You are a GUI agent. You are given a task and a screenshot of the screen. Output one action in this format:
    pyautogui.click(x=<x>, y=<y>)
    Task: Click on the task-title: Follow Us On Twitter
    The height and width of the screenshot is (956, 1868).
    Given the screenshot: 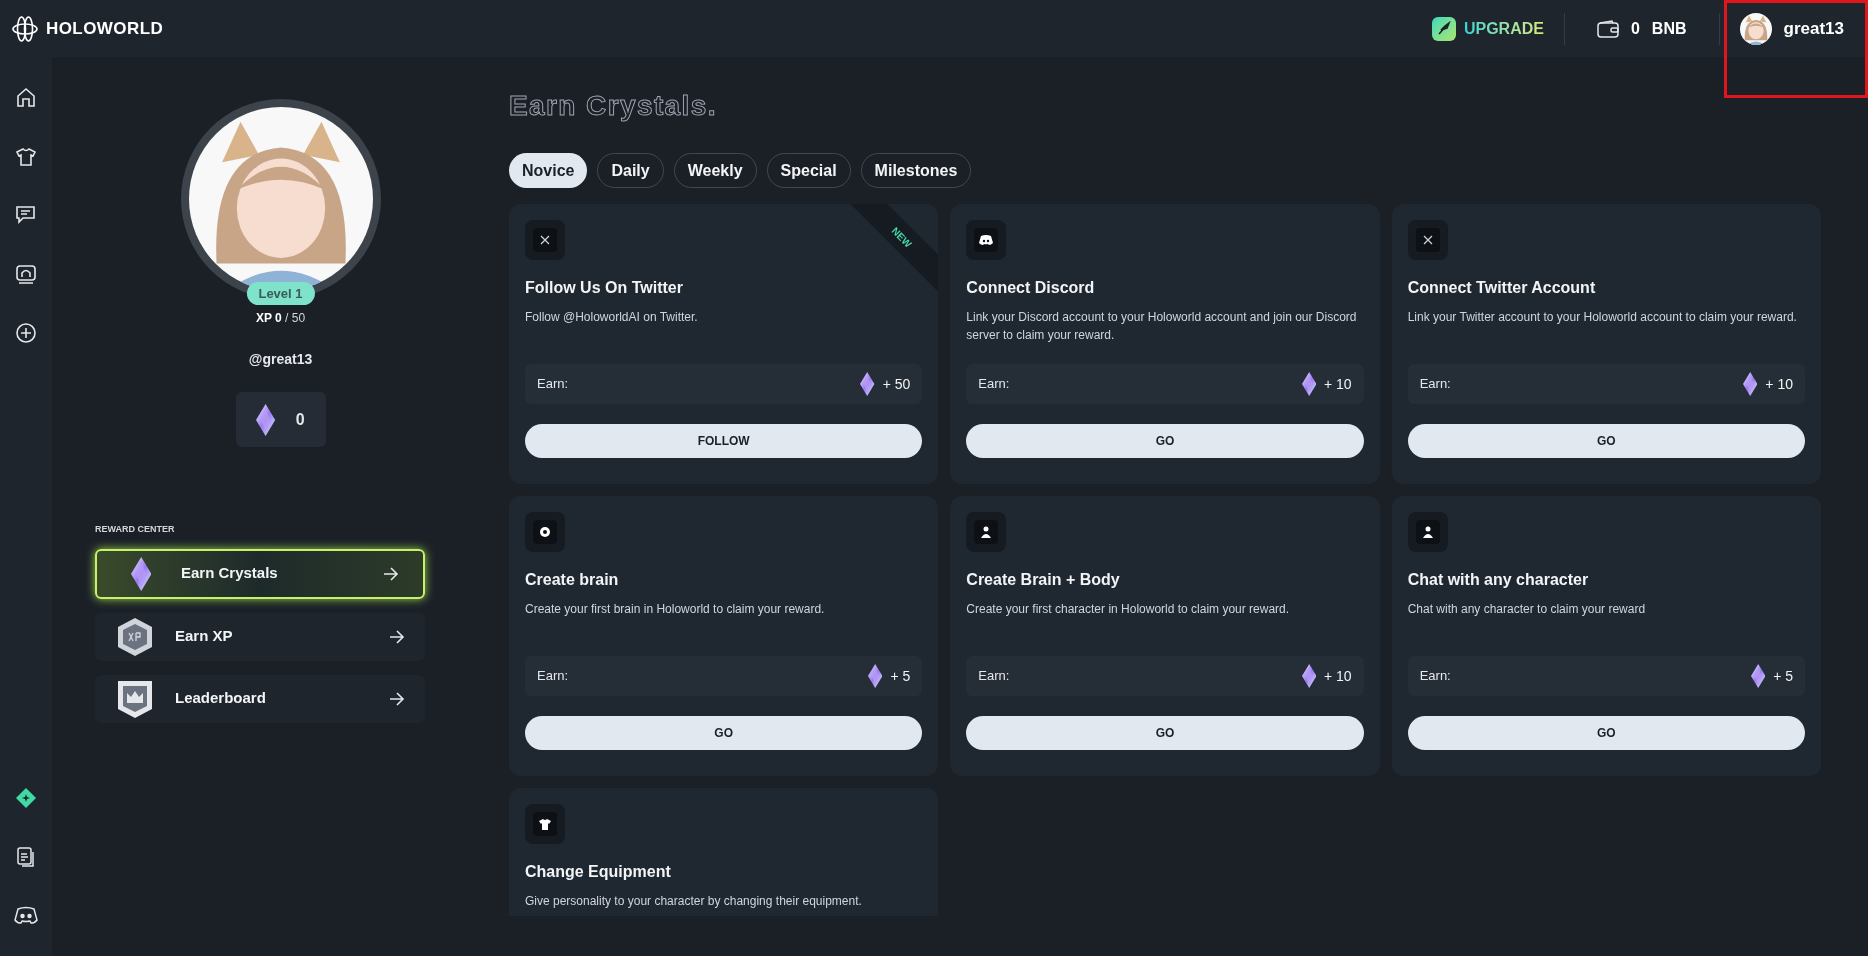 What is the action you would take?
    pyautogui.click(x=604, y=288)
    